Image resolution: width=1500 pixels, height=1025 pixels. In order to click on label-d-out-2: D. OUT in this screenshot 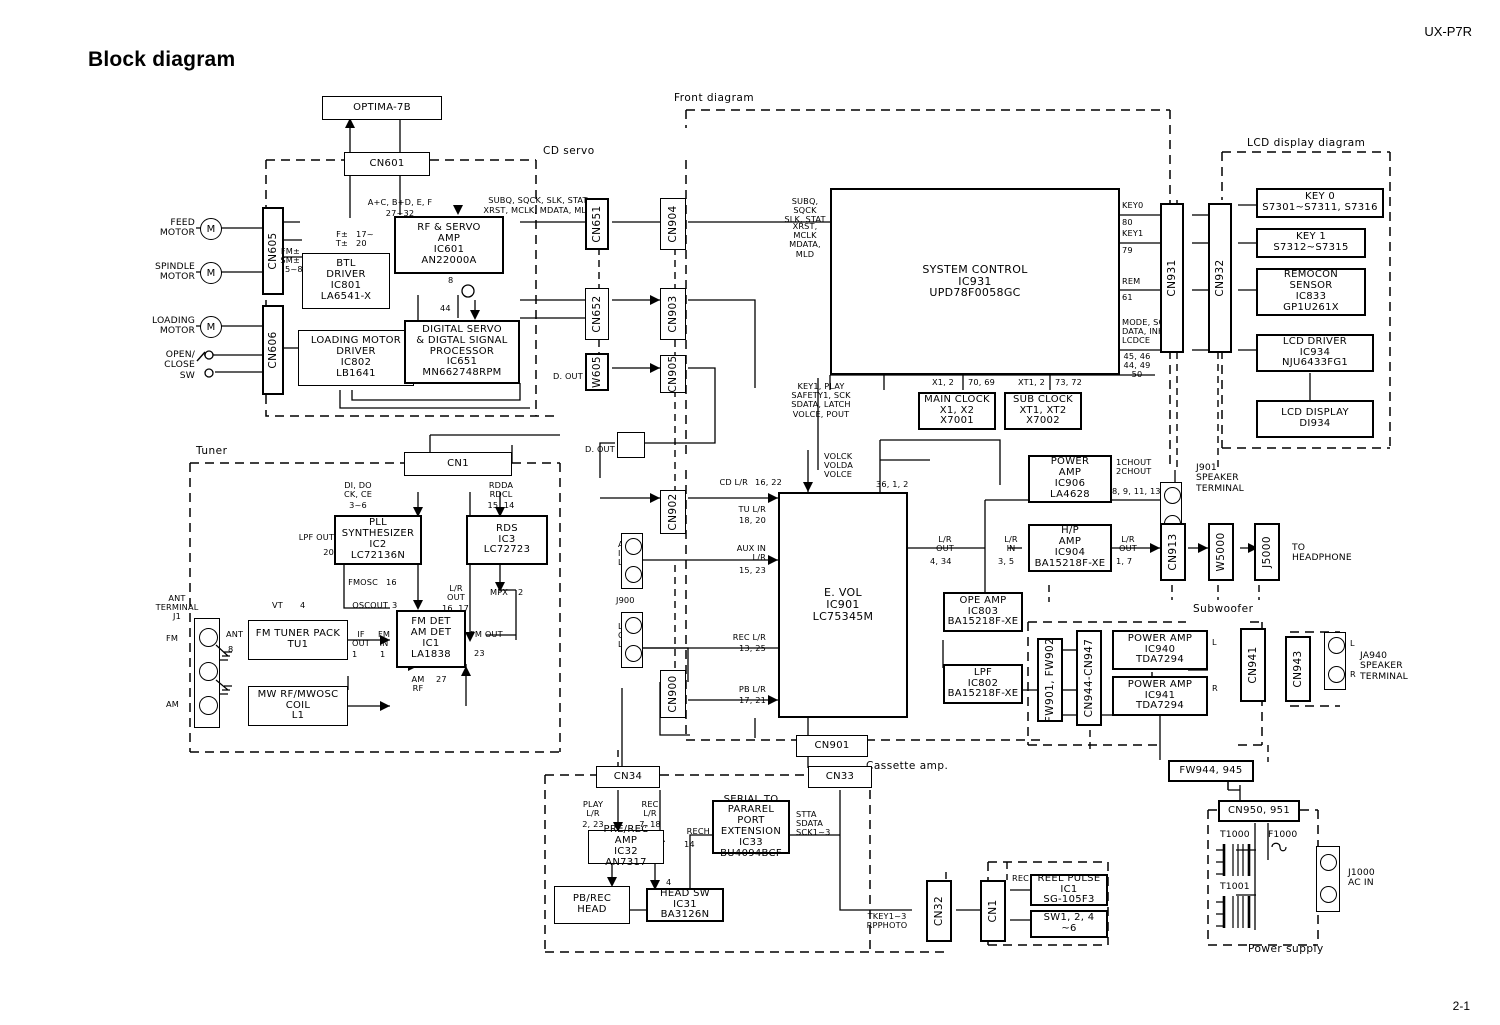, I will do `click(600, 449)`.